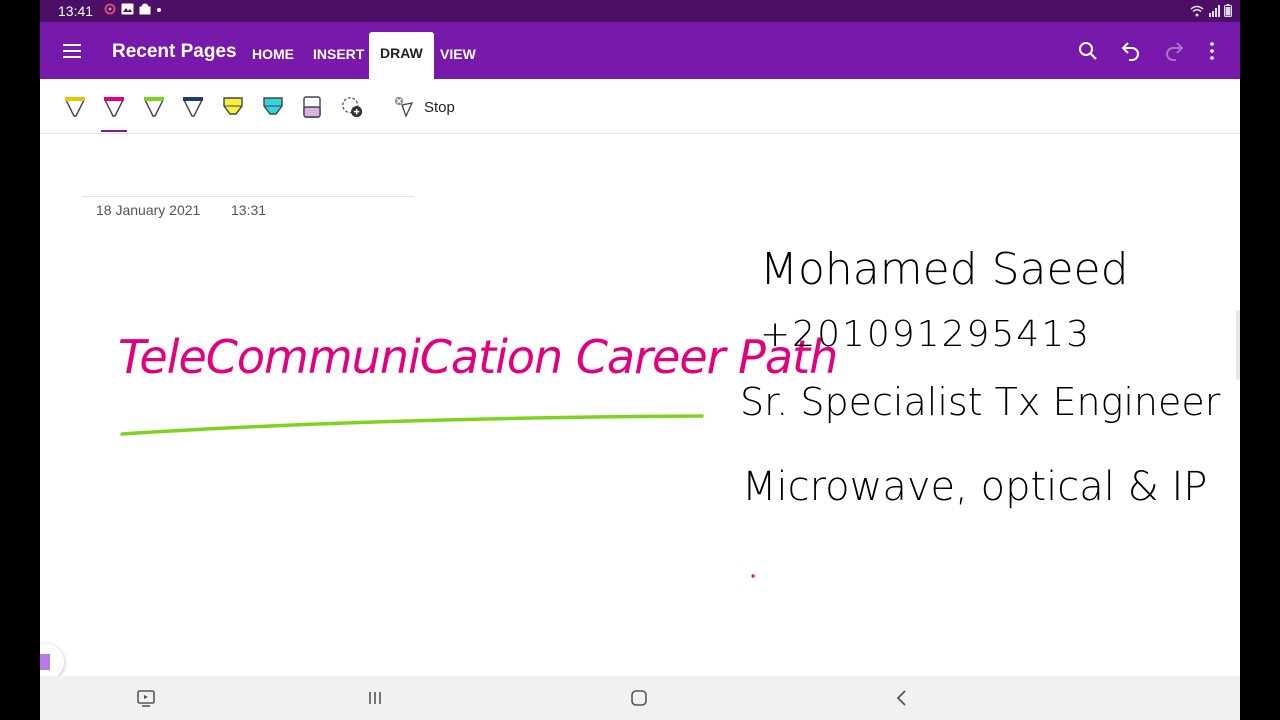 This screenshot has height=720, width=1280. What do you see at coordinates (404, 107) in the screenshot?
I see `pen-cursor-icon` at bounding box center [404, 107].